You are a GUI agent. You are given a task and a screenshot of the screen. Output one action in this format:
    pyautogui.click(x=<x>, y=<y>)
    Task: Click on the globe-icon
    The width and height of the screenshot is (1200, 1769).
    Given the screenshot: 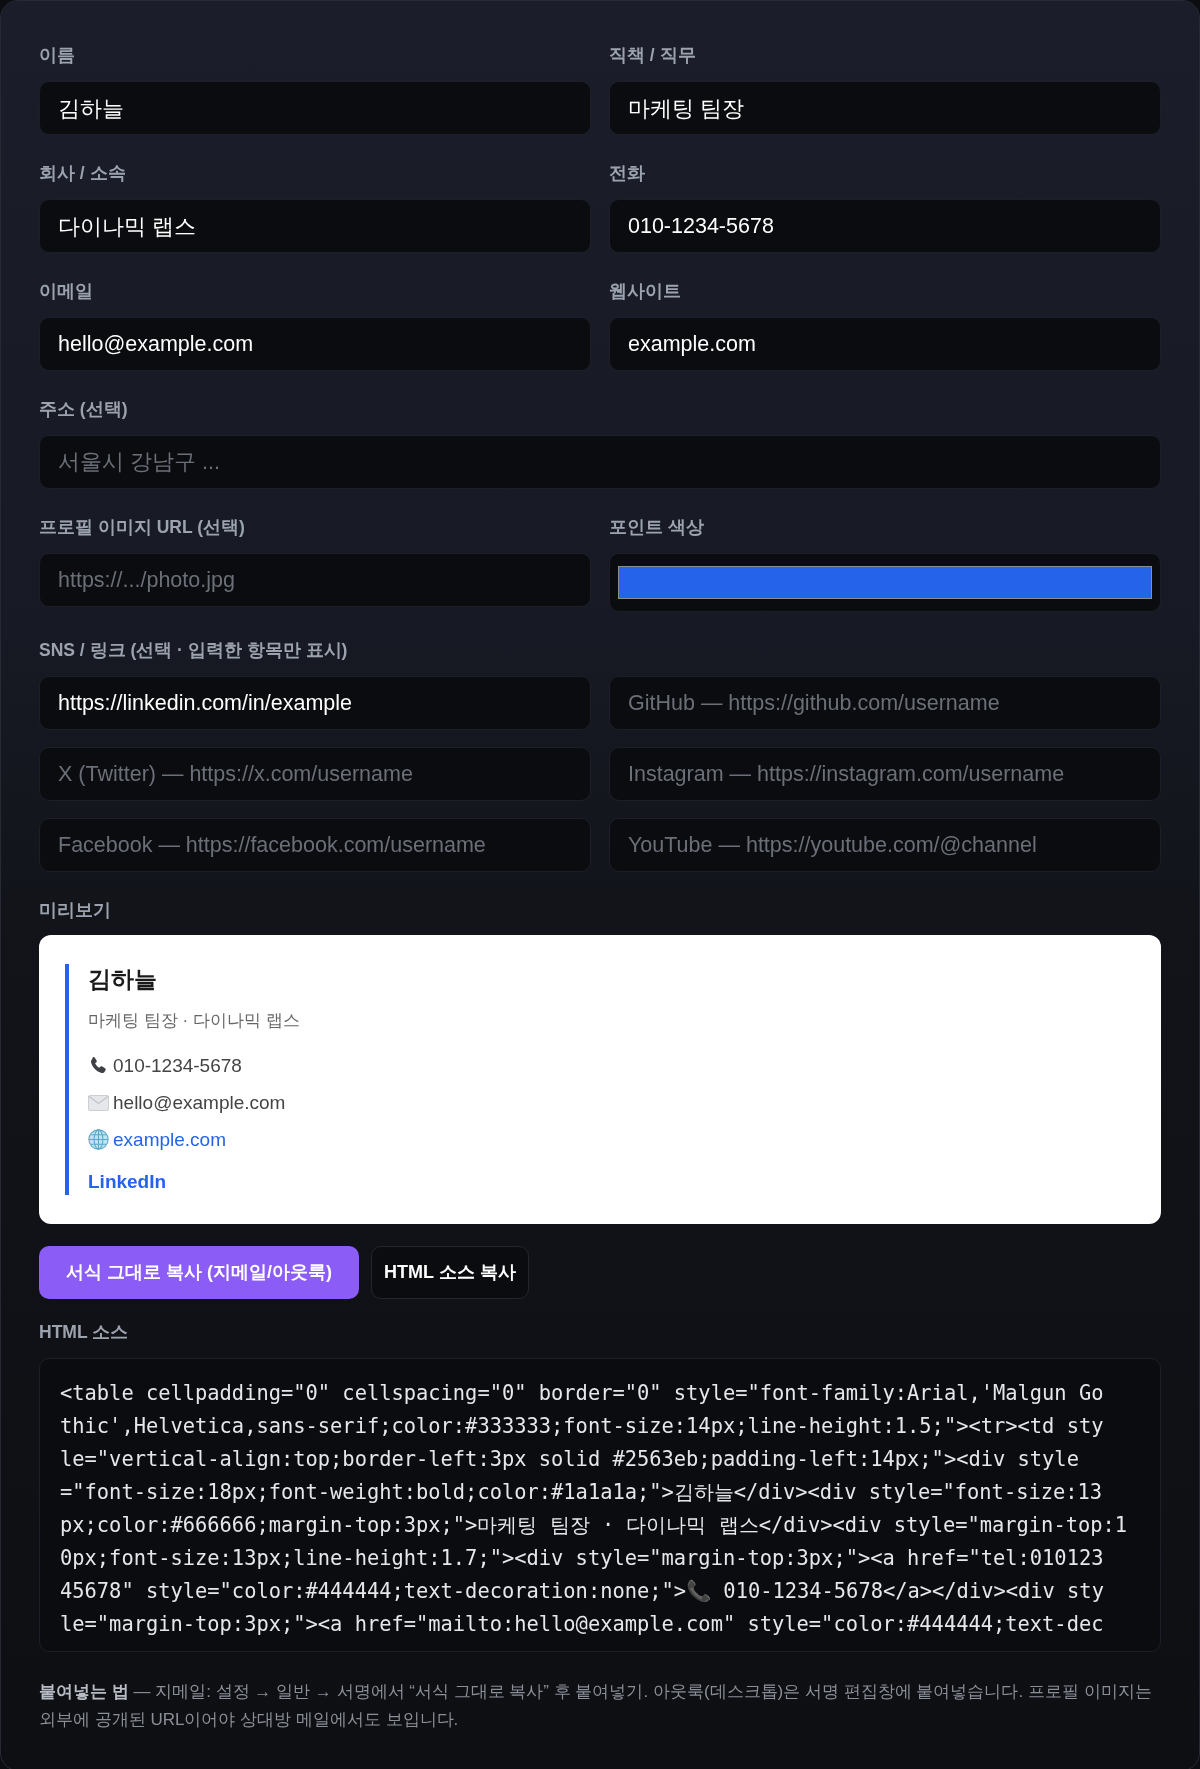 What is the action you would take?
    pyautogui.click(x=98, y=1139)
    